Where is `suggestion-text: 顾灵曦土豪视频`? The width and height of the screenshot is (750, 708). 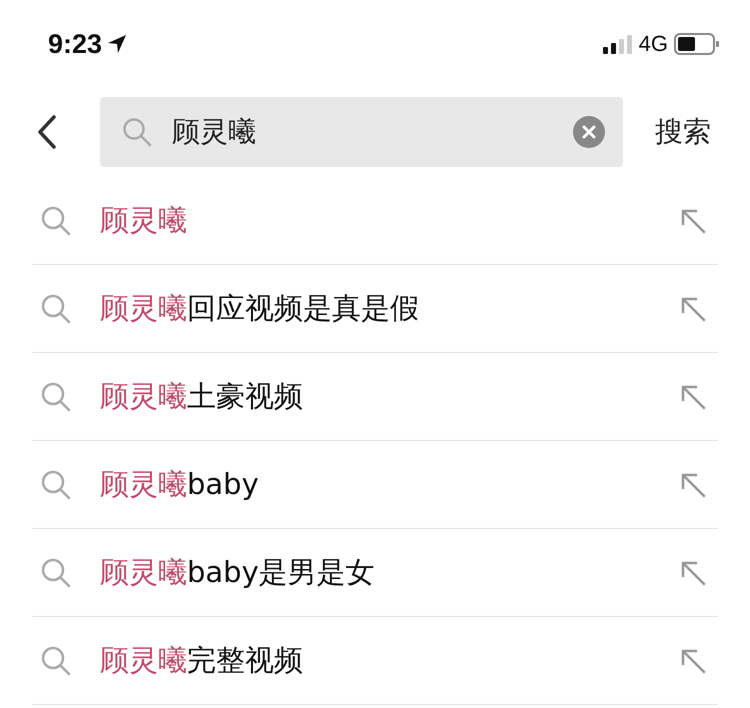 suggestion-text: 顾灵曦土豪视频 is located at coordinates (202, 396).